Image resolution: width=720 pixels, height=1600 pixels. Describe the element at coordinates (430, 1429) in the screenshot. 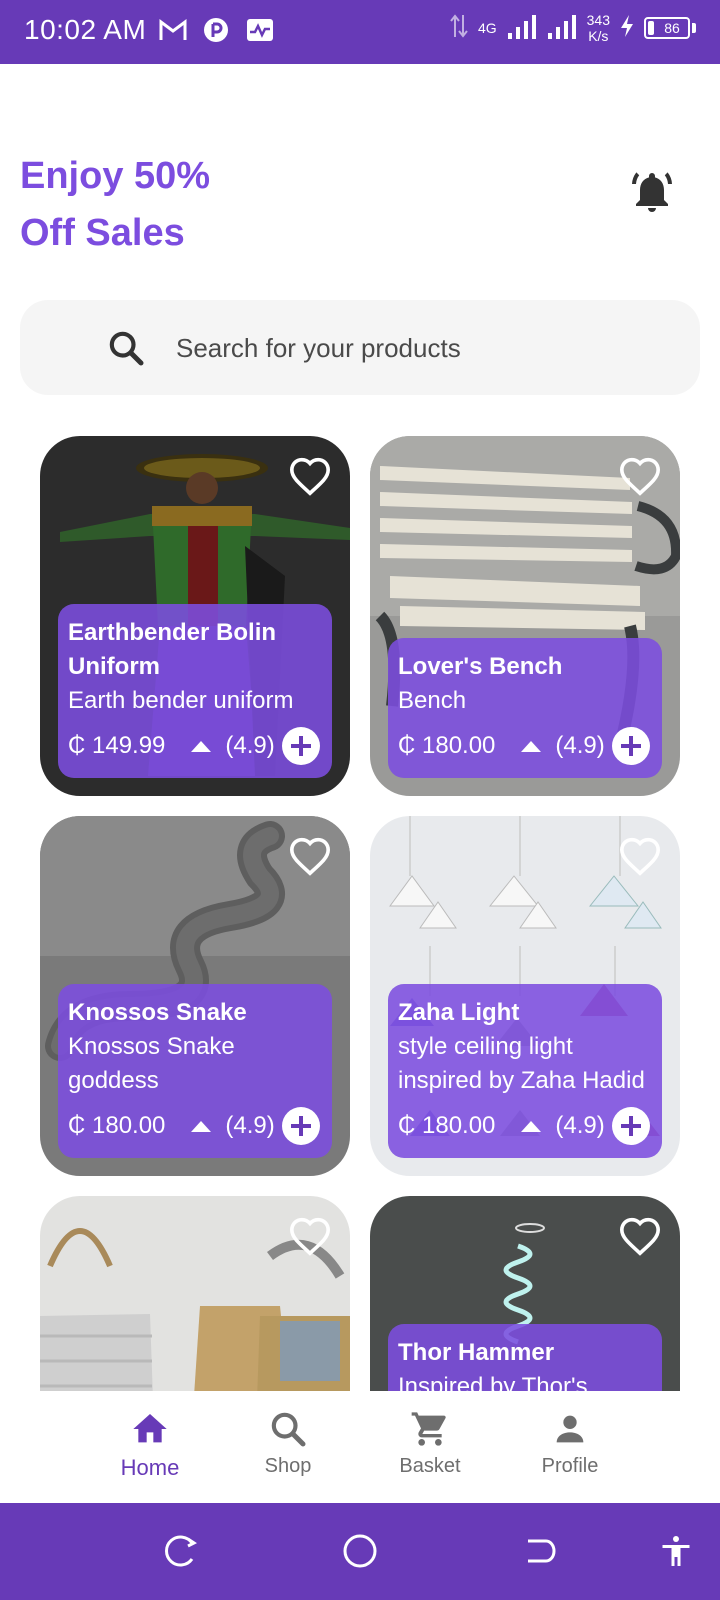

I see `cart-icon` at that location.